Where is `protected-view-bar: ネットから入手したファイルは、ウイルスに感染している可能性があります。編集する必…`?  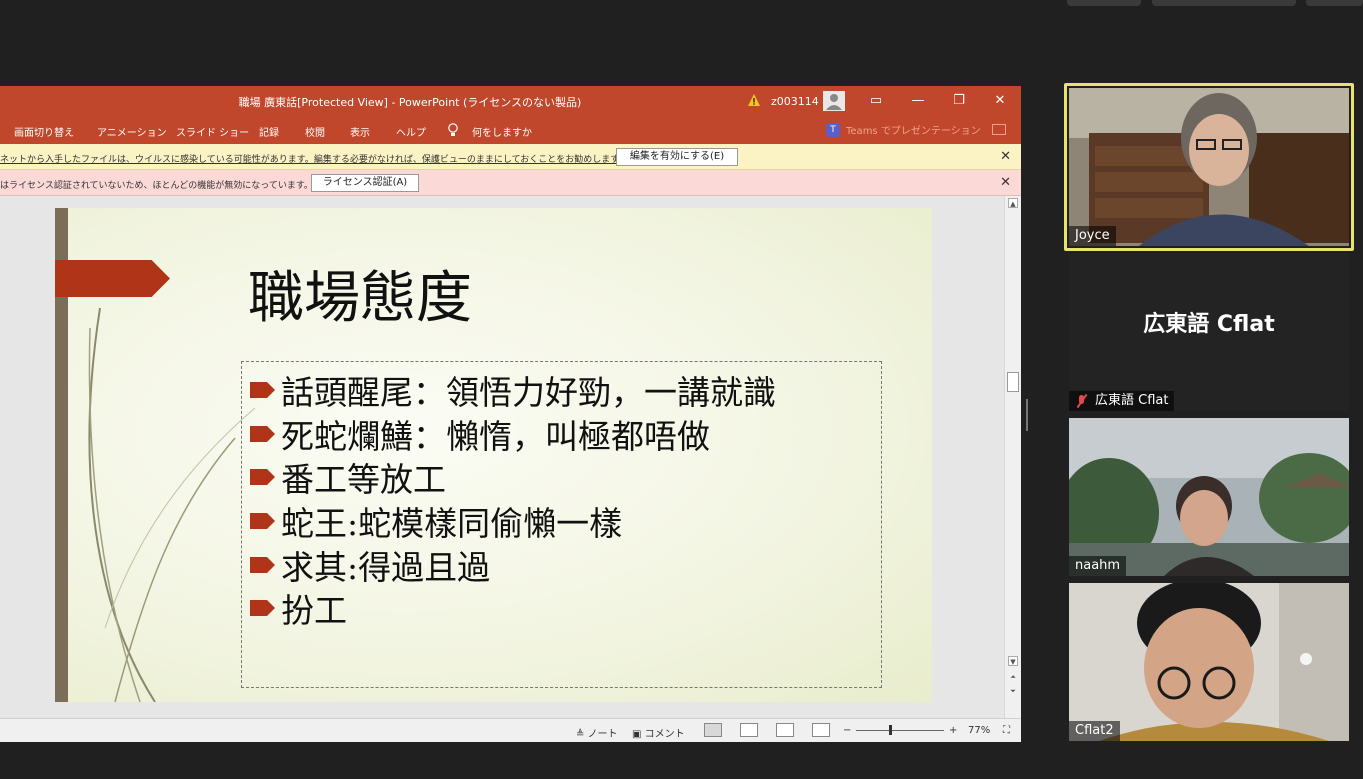
protected-view-bar: ネットから入手したファイルは、ウイルスに感染している可能性があります。編集する必… is located at coordinates (510, 157).